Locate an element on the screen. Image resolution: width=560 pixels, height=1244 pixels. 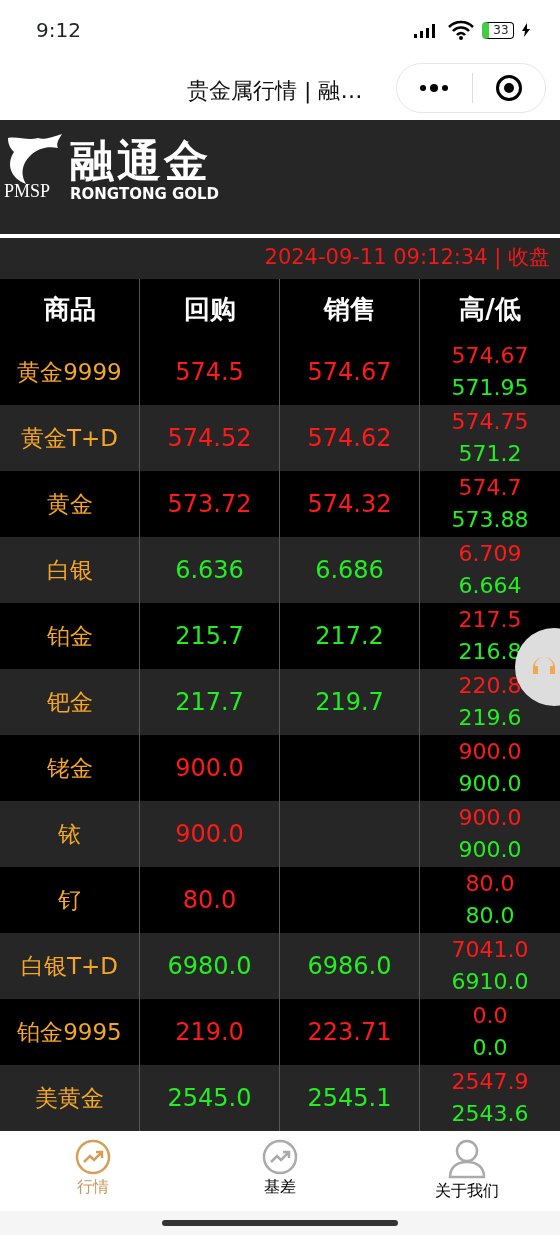
product-name: 白银T+D is located at coordinates (69, 966).